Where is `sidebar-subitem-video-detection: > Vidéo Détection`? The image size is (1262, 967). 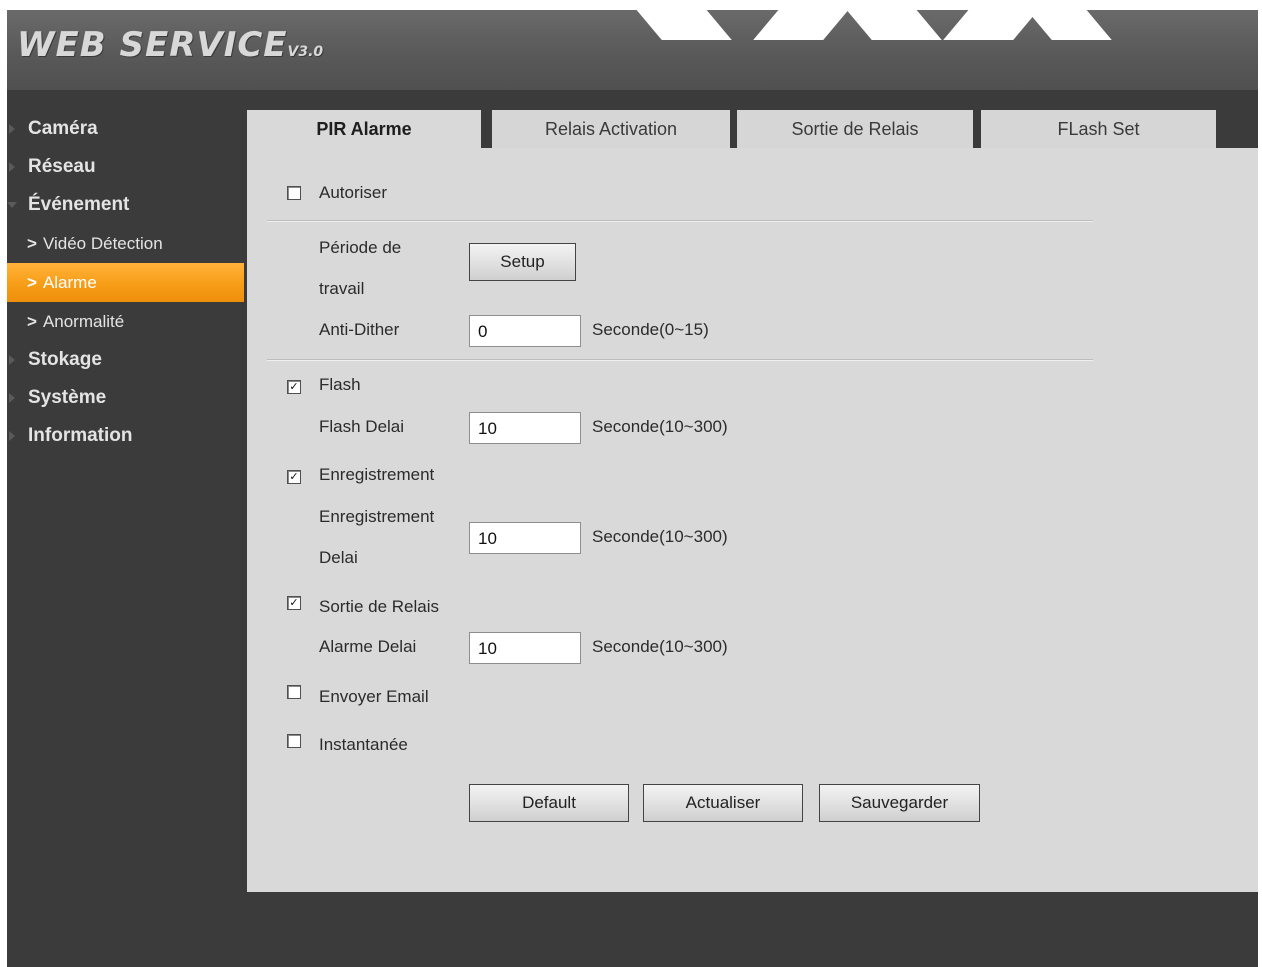
sidebar-subitem-video-detection: > Vidéo Détection is located at coordinates (126, 243).